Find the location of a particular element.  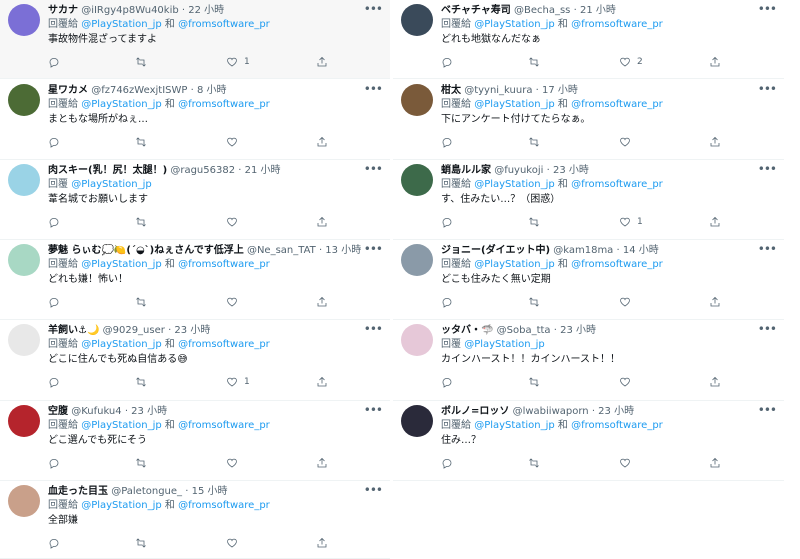

user-handle: @Soba_tta is located at coordinates (524, 330).